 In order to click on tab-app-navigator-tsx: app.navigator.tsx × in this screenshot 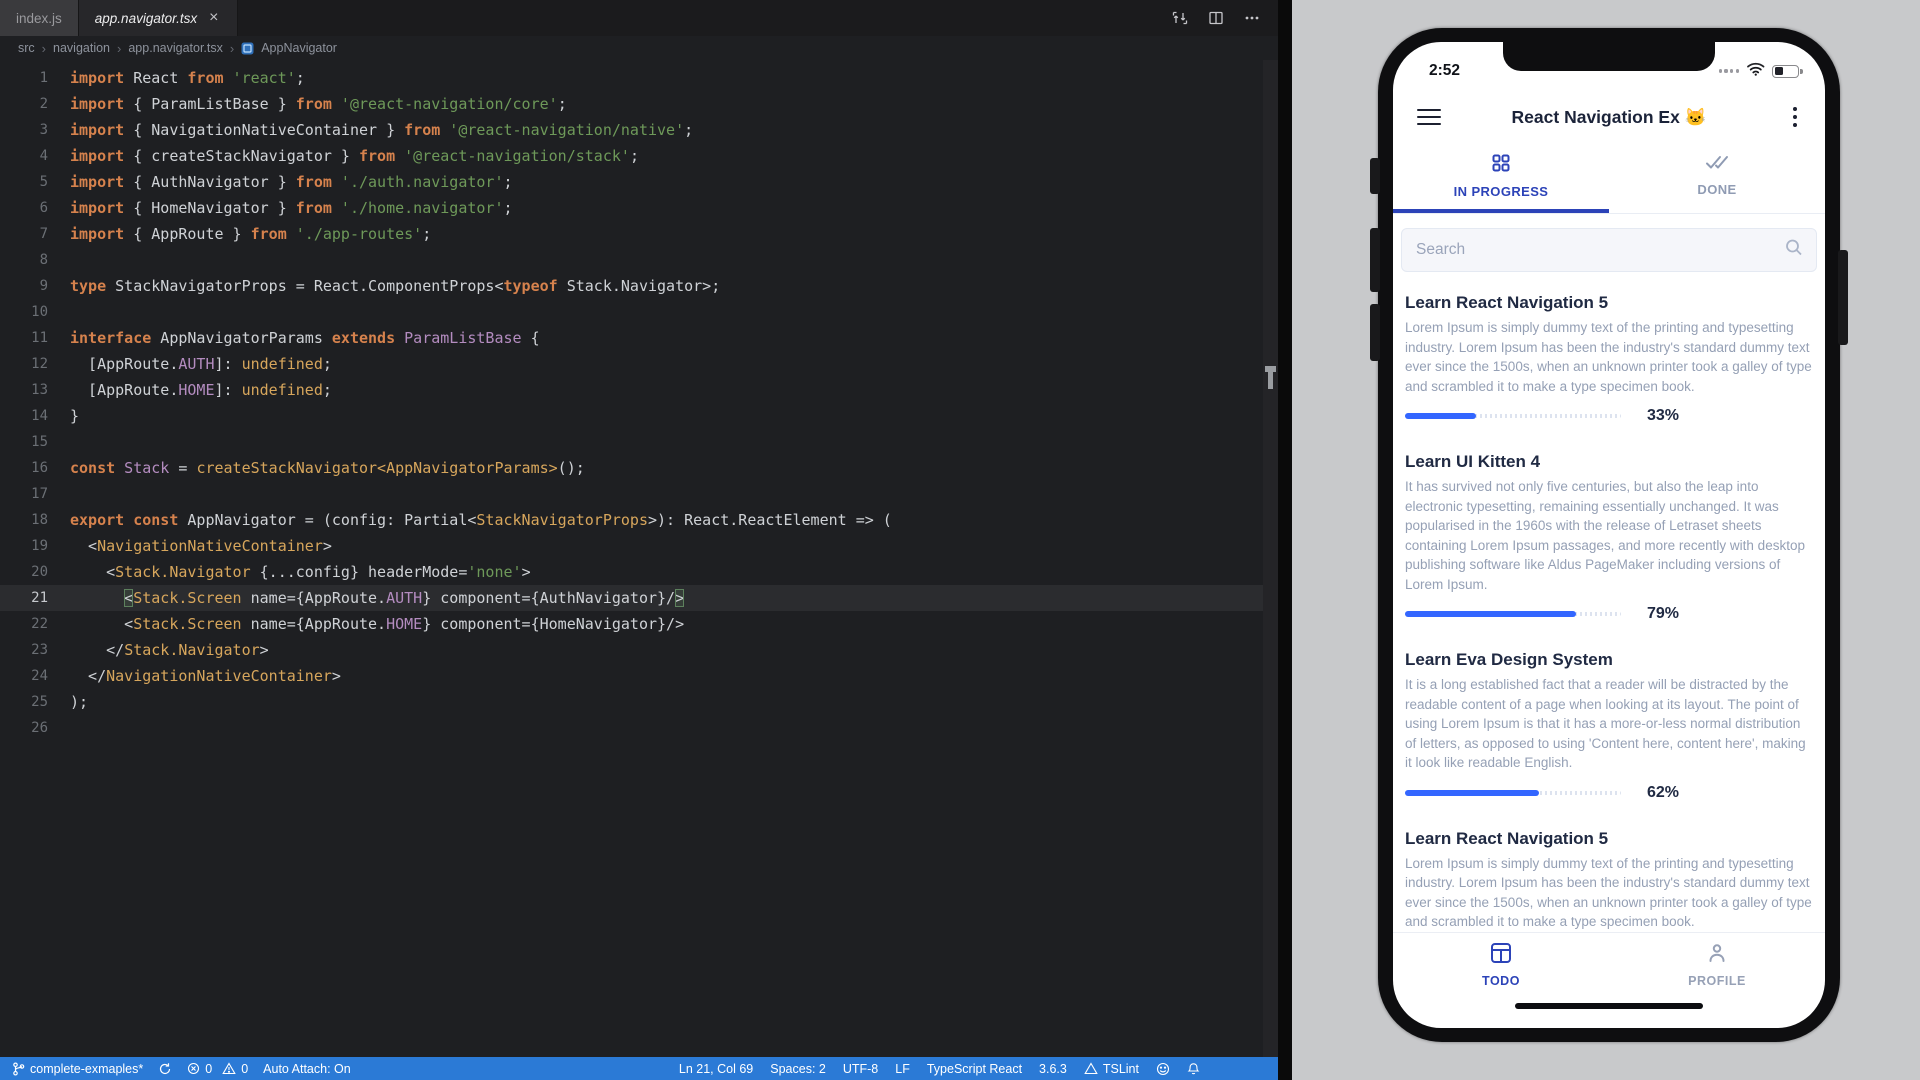, I will do `click(158, 18)`.